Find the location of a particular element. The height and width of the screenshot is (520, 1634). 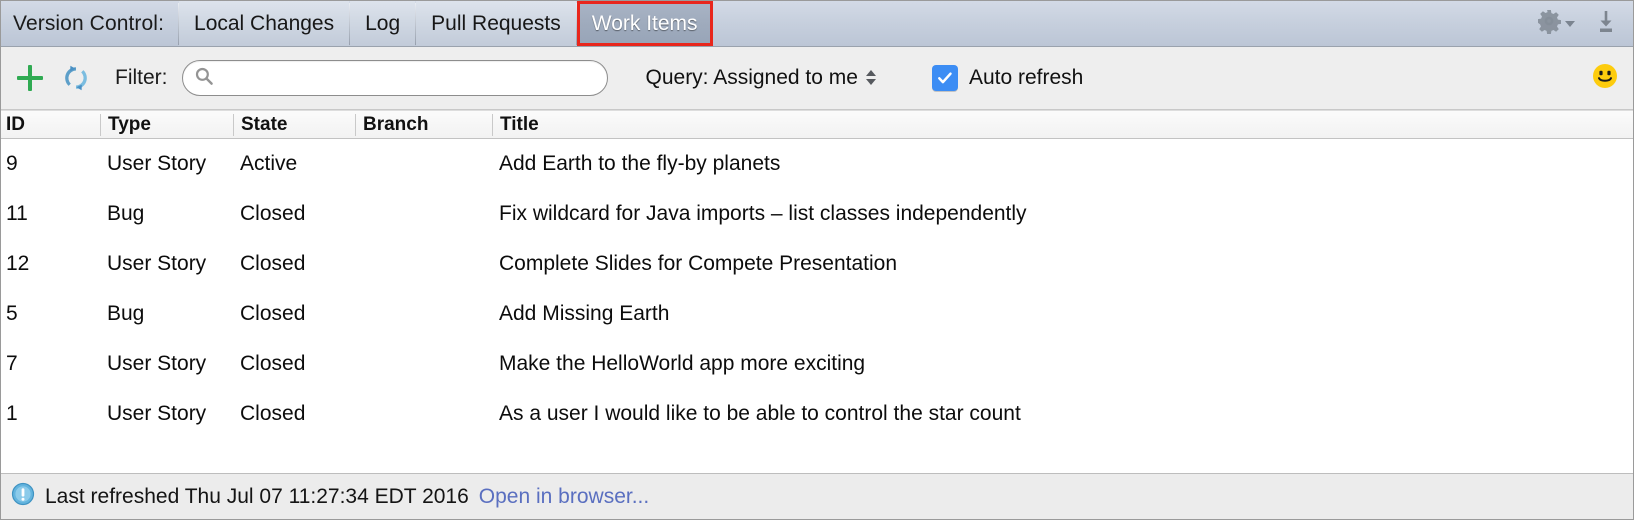

auto-refresh-label: Auto refresh is located at coordinates (1026, 77).